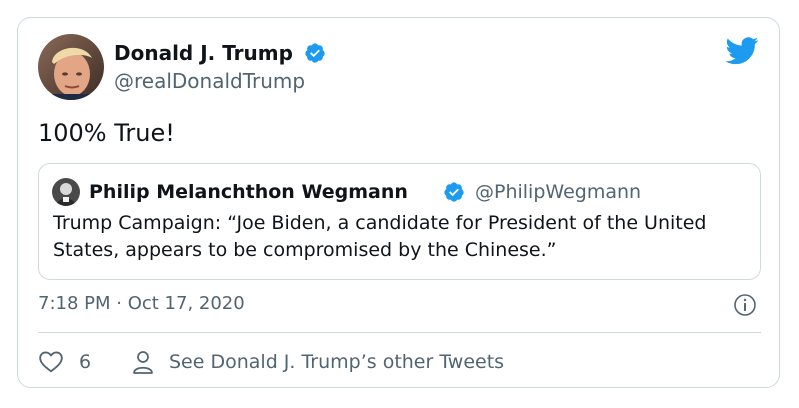 This screenshot has width=799, height=408. What do you see at coordinates (66, 192) in the screenshot?
I see `quoted-author-avatar` at bounding box center [66, 192].